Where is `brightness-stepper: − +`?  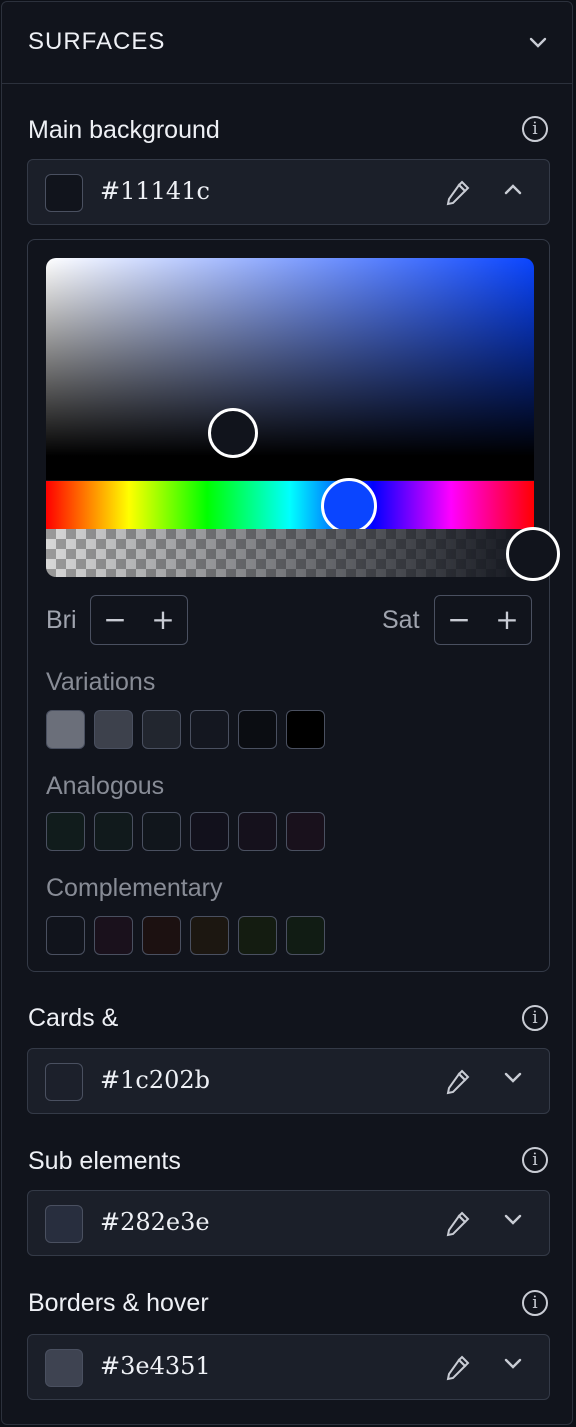 brightness-stepper: − + is located at coordinates (139, 620).